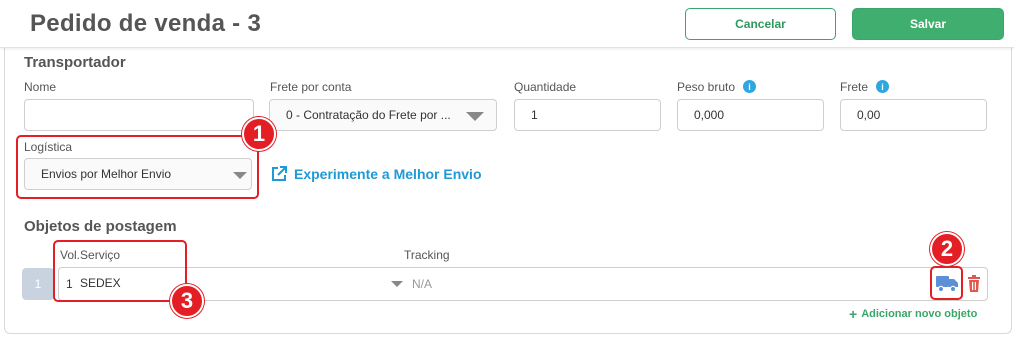 Image resolution: width=1014 pixels, height=337 pixels. I want to click on frete-input: 0,00, so click(913, 115).